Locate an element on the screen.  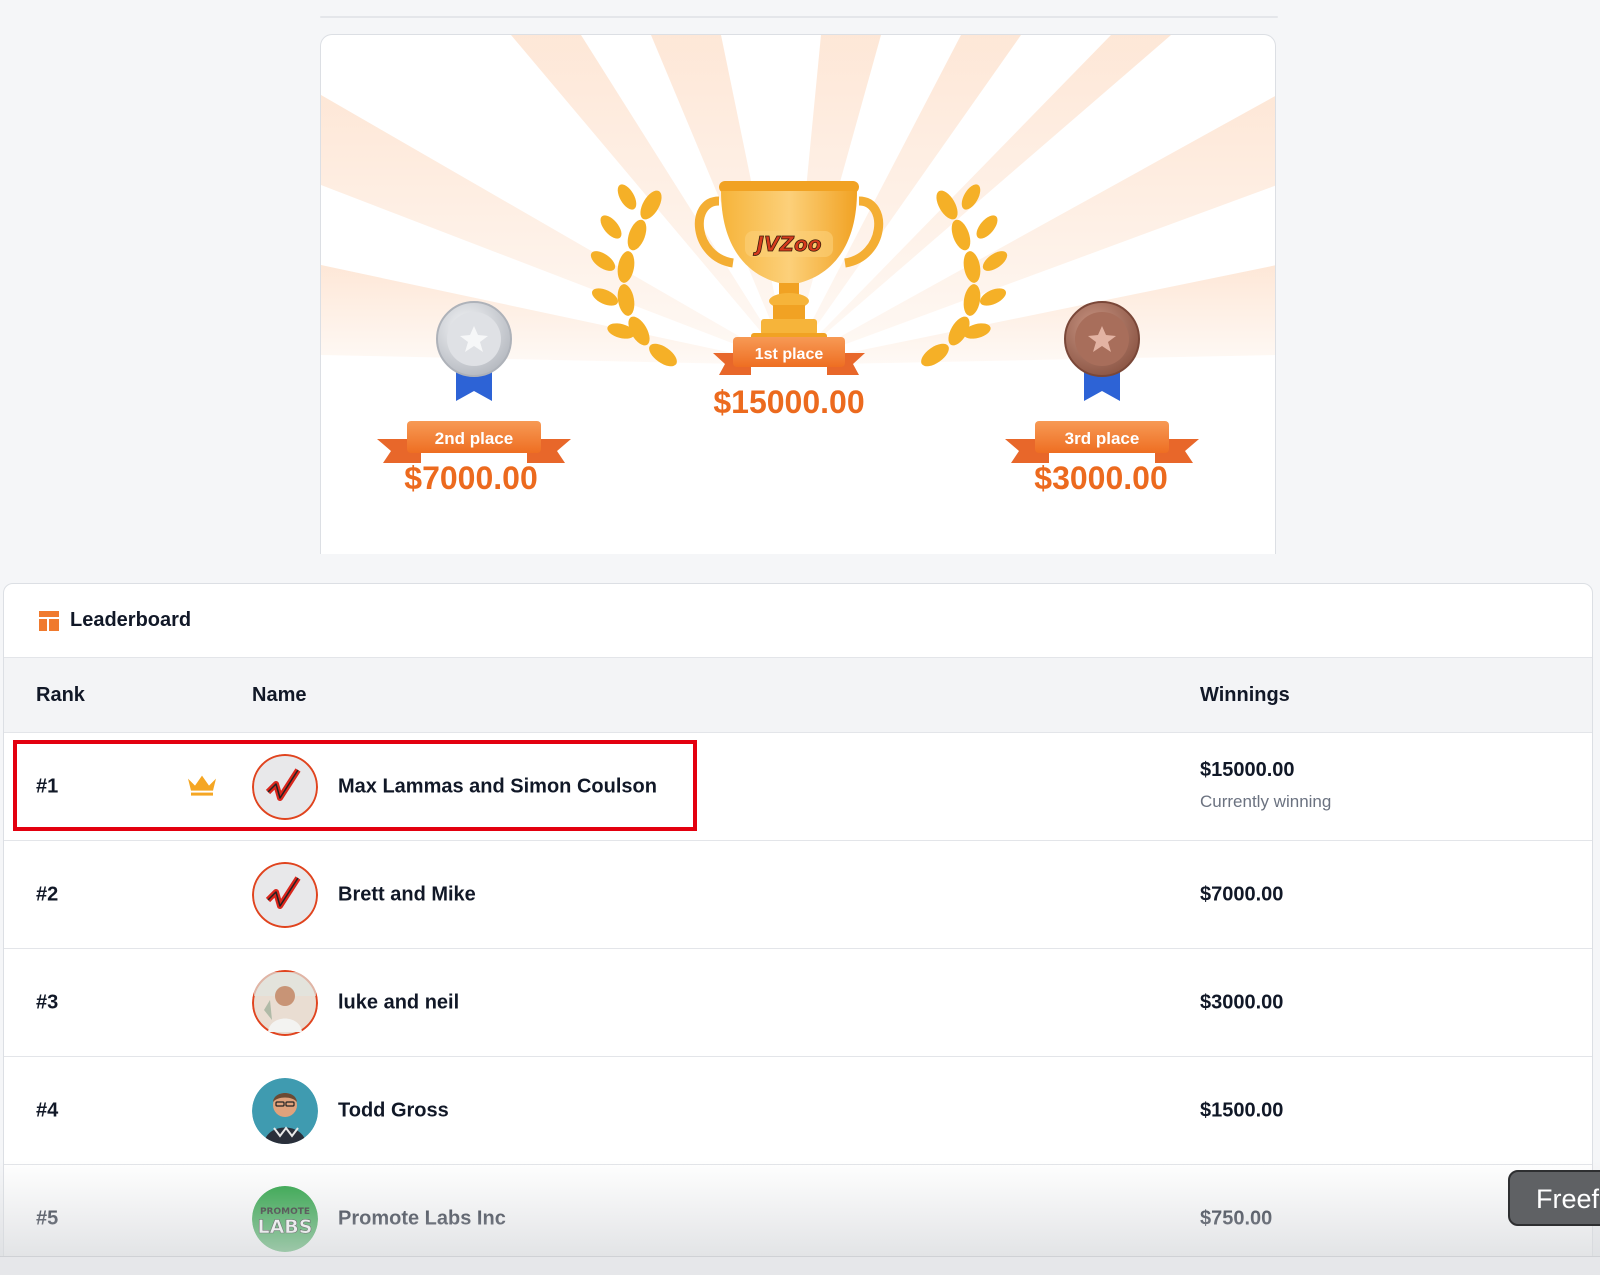
table-header: Rank Name Winnings is located at coordinates (798, 695).